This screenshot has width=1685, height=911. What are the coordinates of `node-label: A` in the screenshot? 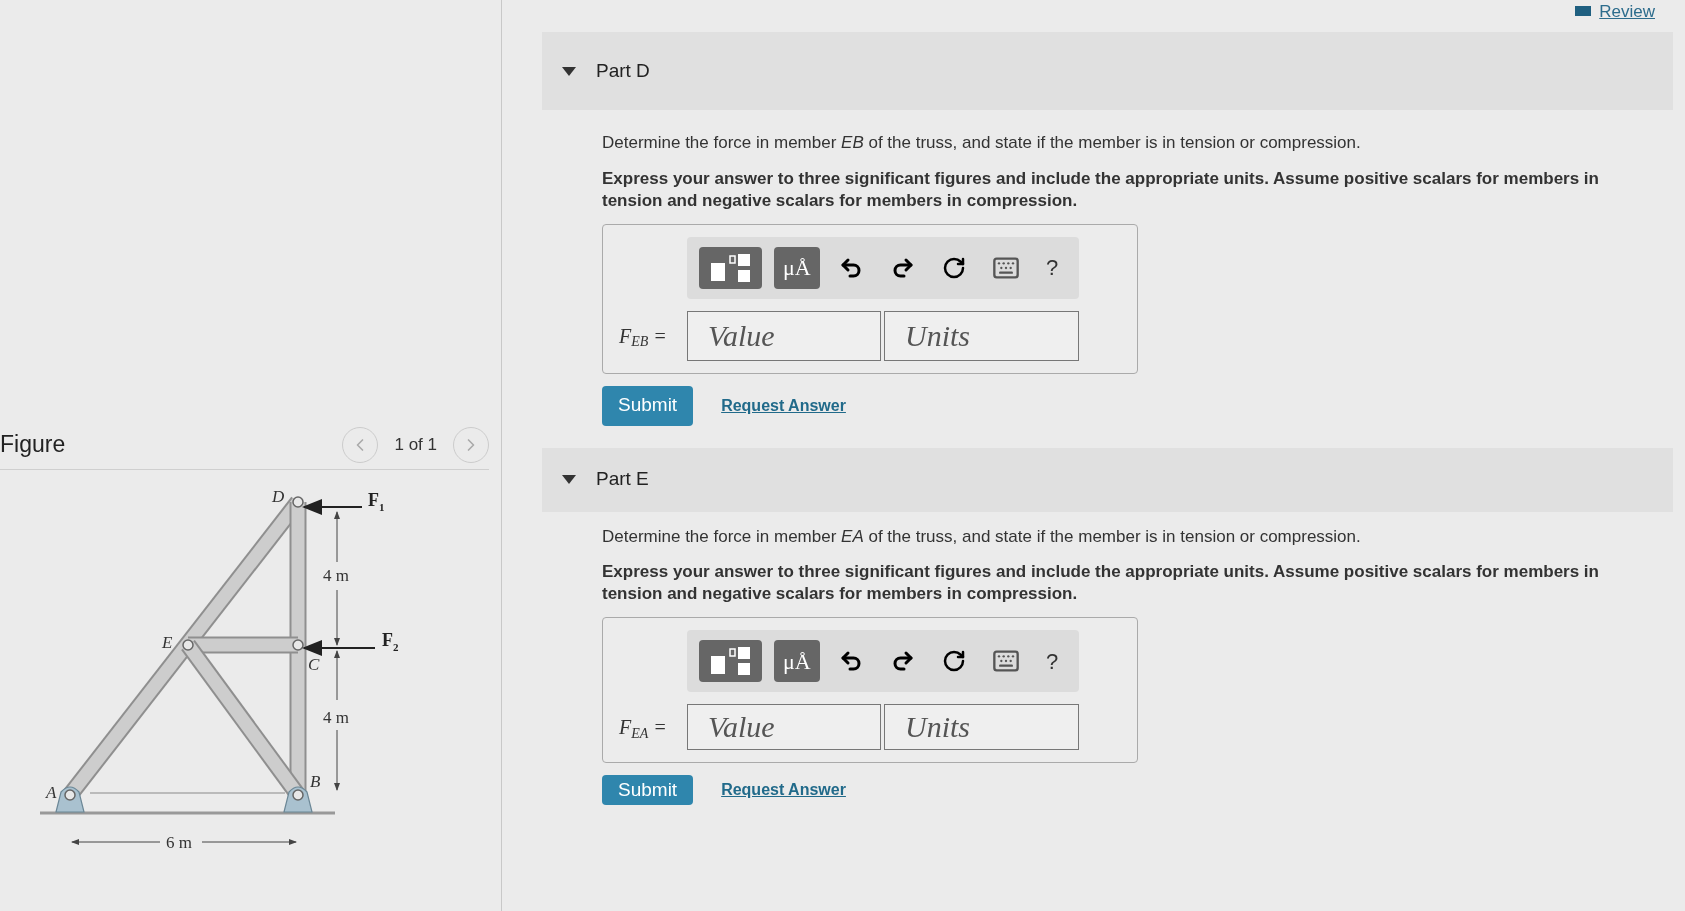 It's located at (51, 792).